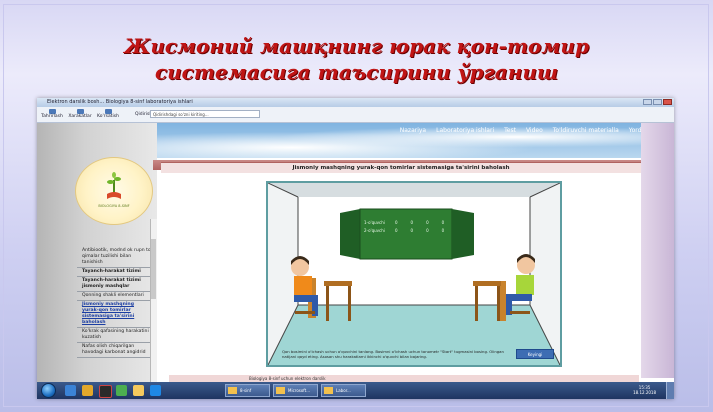 The height and width of the screenshot is (412, 713). What do you see at coordinates (670, 390) in the screenshot?
I see `show-desktop-button` at bounding box center [670, 390].